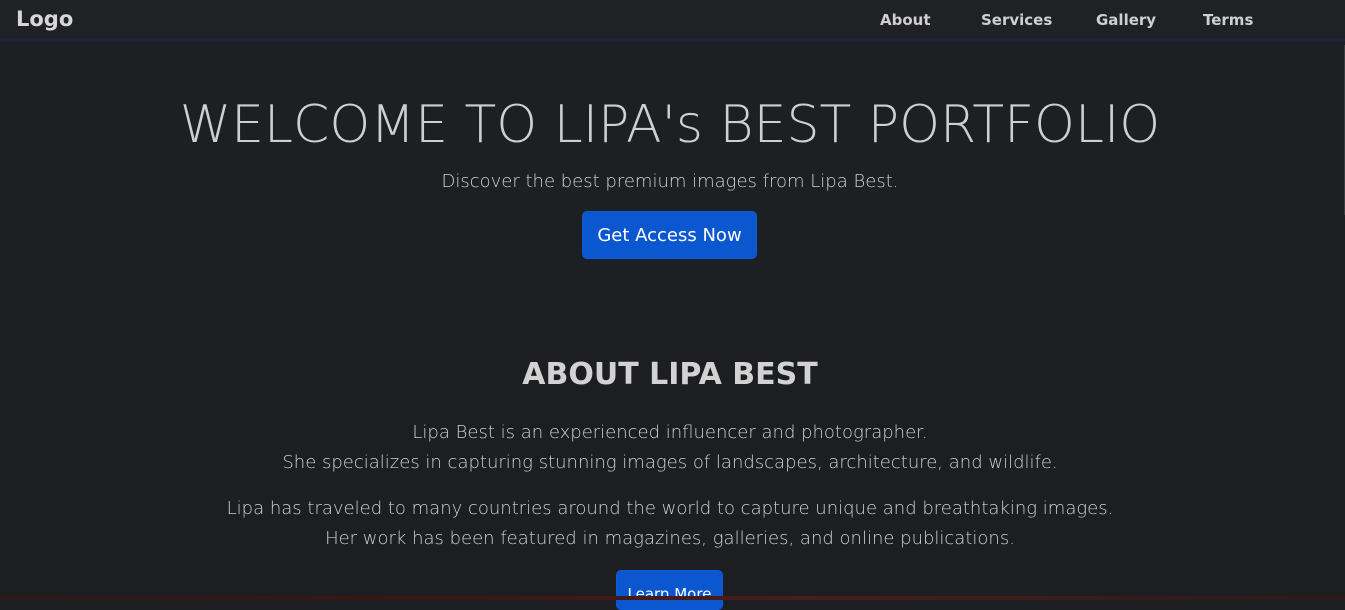 The image size is (1345, 610). Describe the element at coordinates (1126, 20) in the screenshot. I see `nav-link-gallery: Gallery` at that location.